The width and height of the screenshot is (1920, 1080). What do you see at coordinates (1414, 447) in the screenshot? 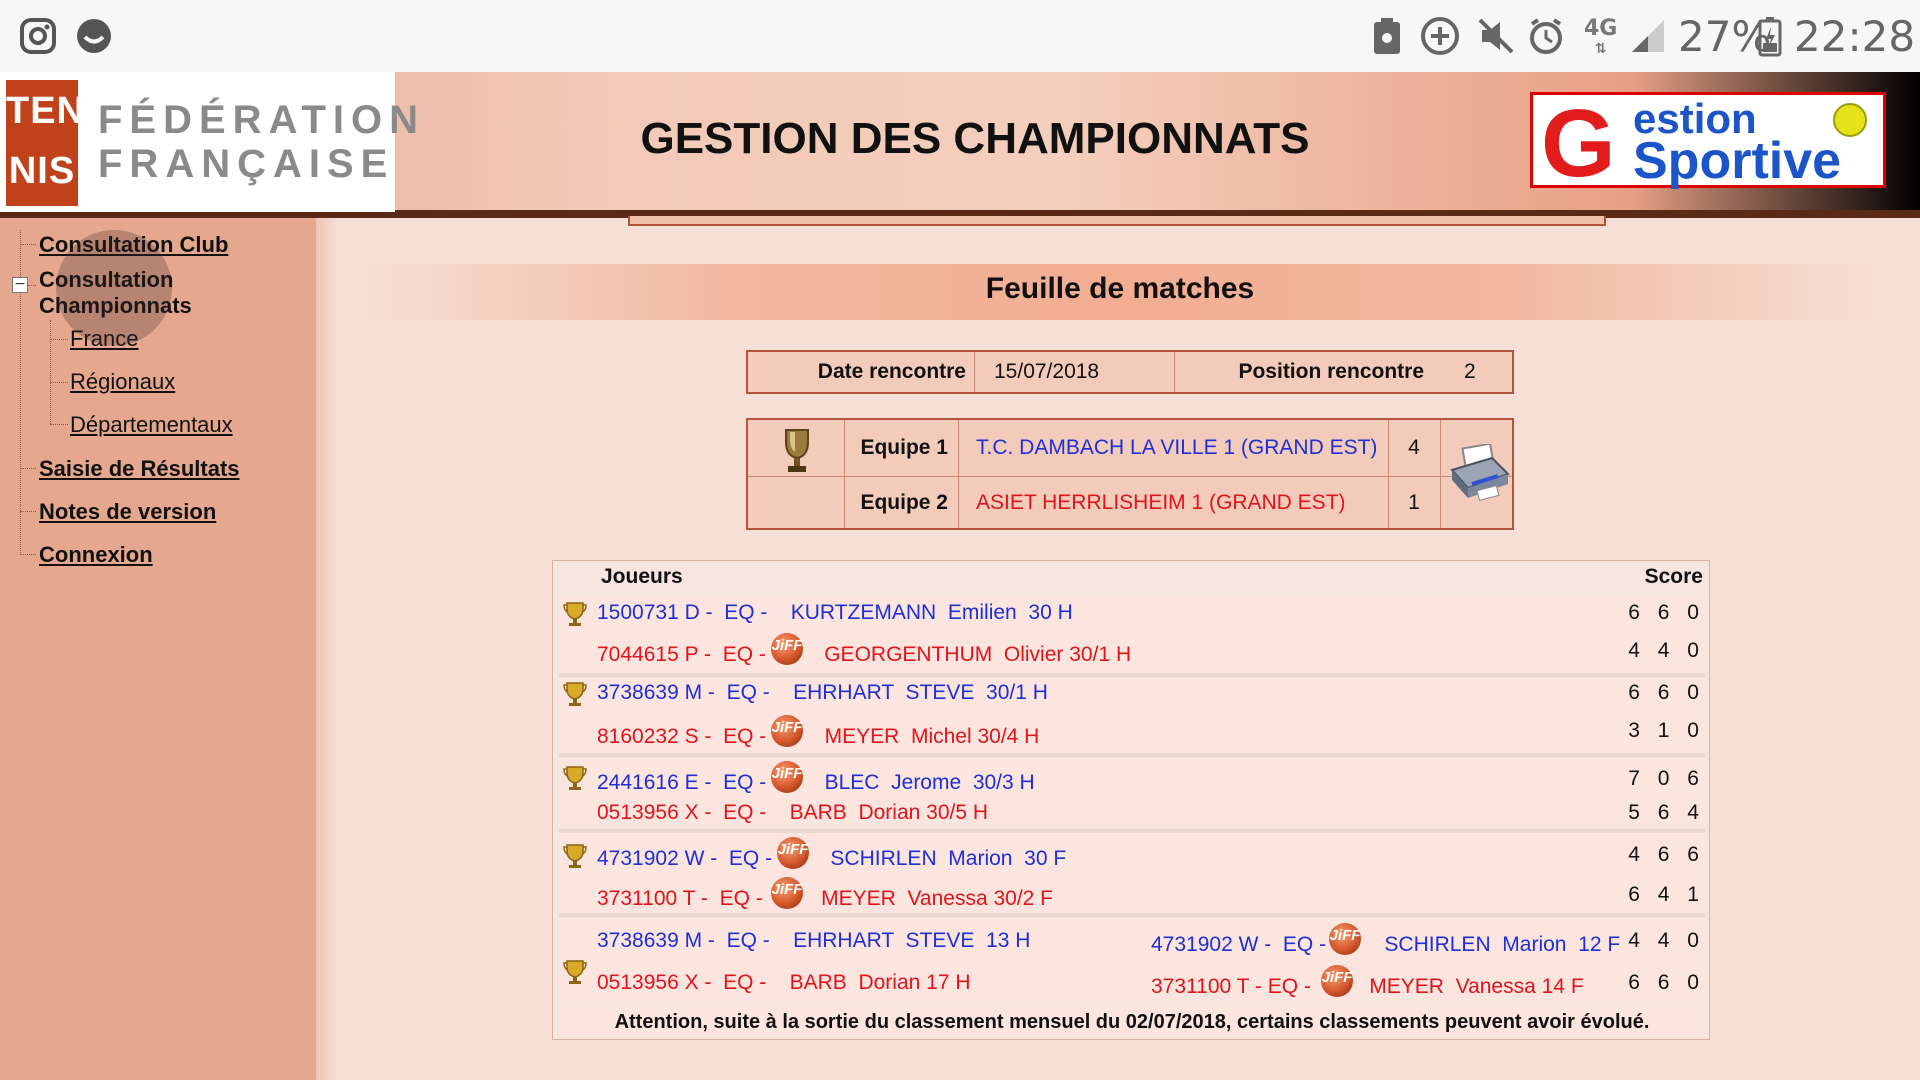
I see `team1-score: 4` at bounding box center [1414, 447].